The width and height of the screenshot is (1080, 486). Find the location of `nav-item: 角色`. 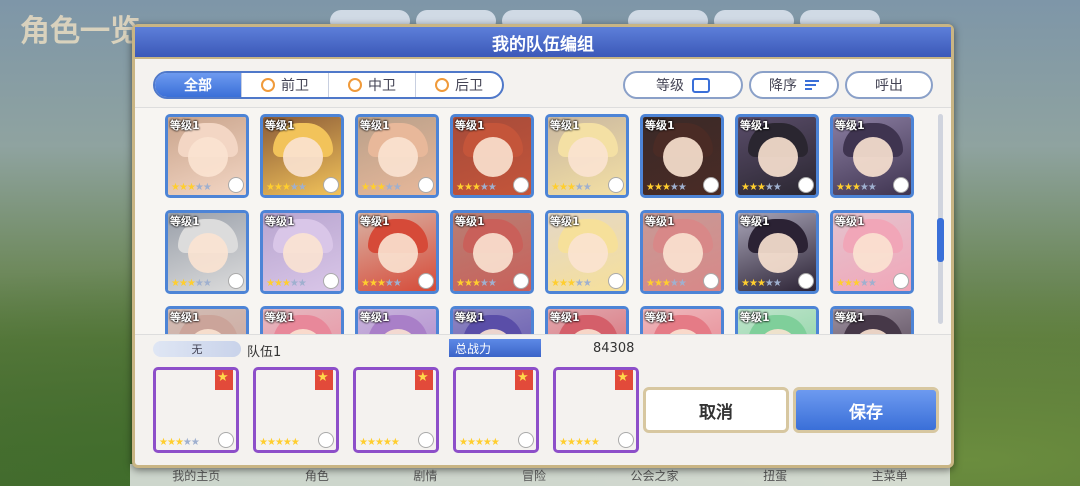

nav-item: 角色 is located at coordinates (317, 475).